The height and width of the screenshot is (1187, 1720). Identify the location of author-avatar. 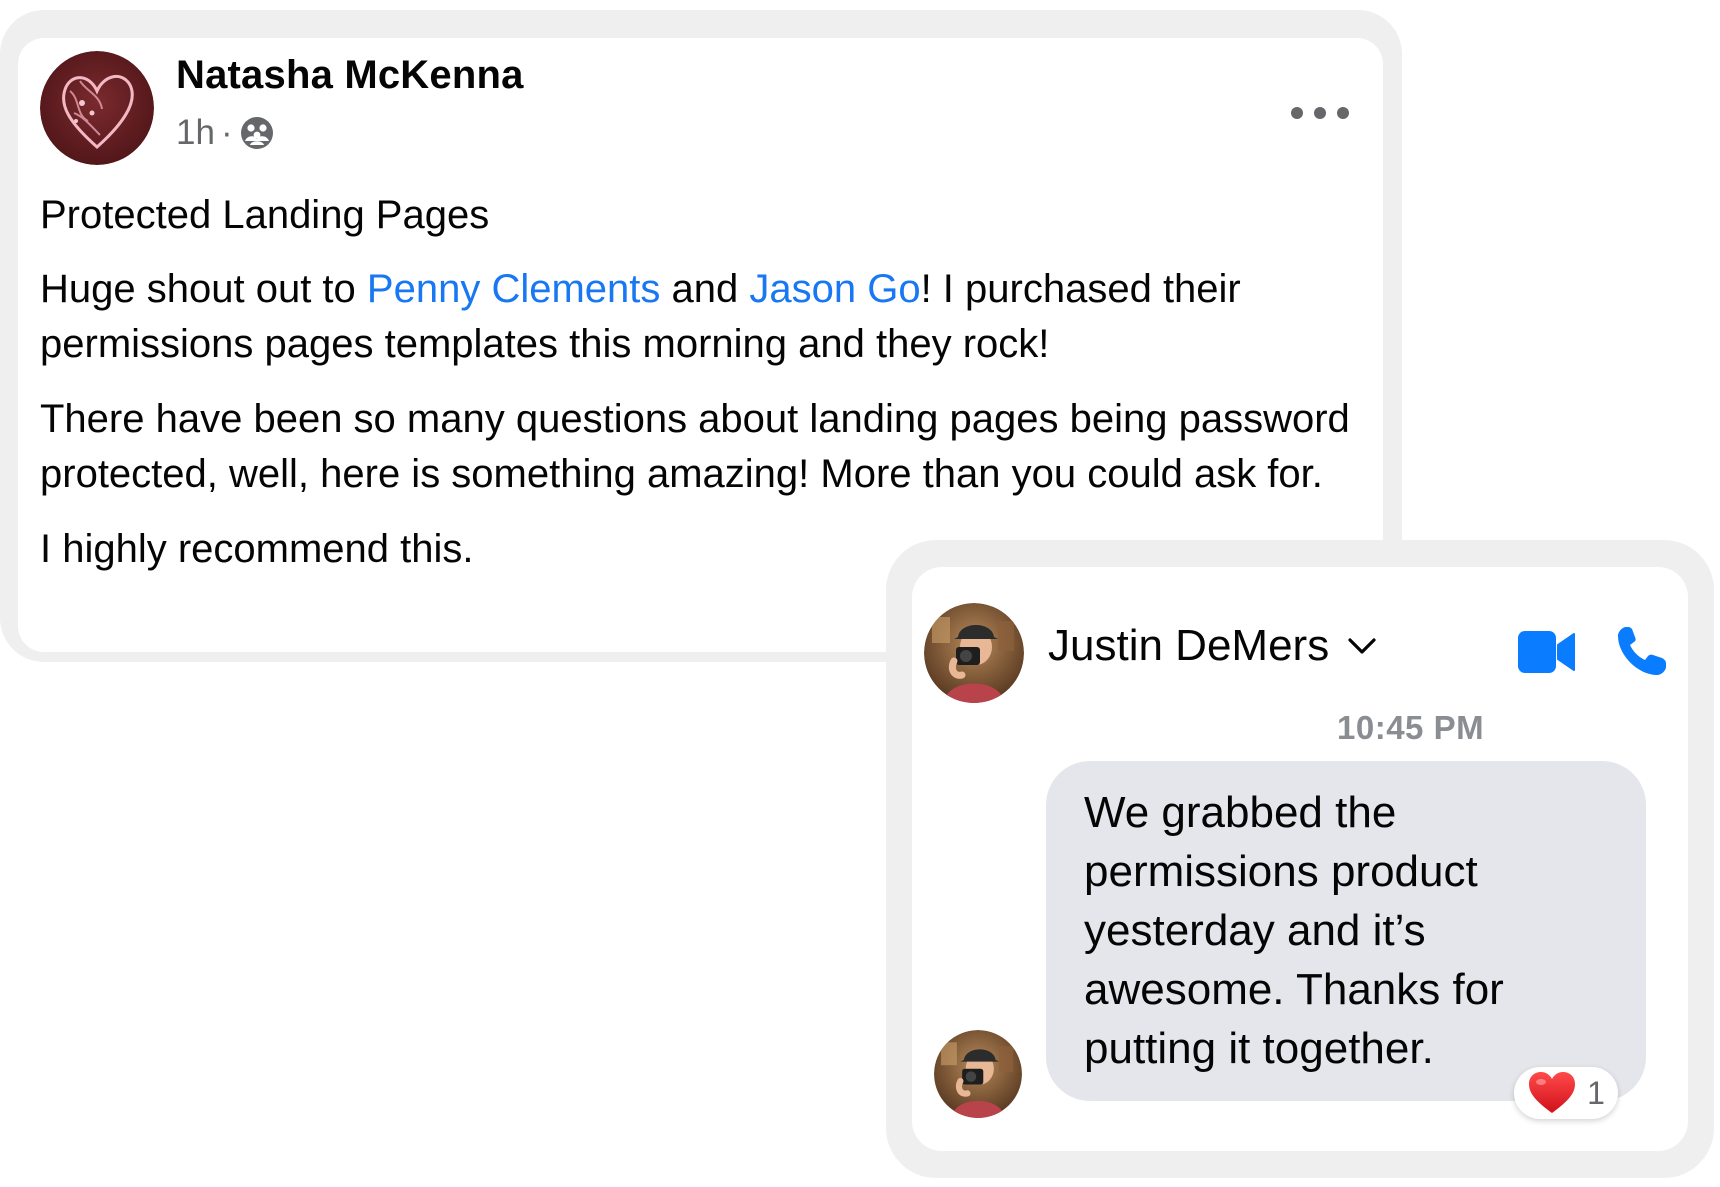
(97, 108).